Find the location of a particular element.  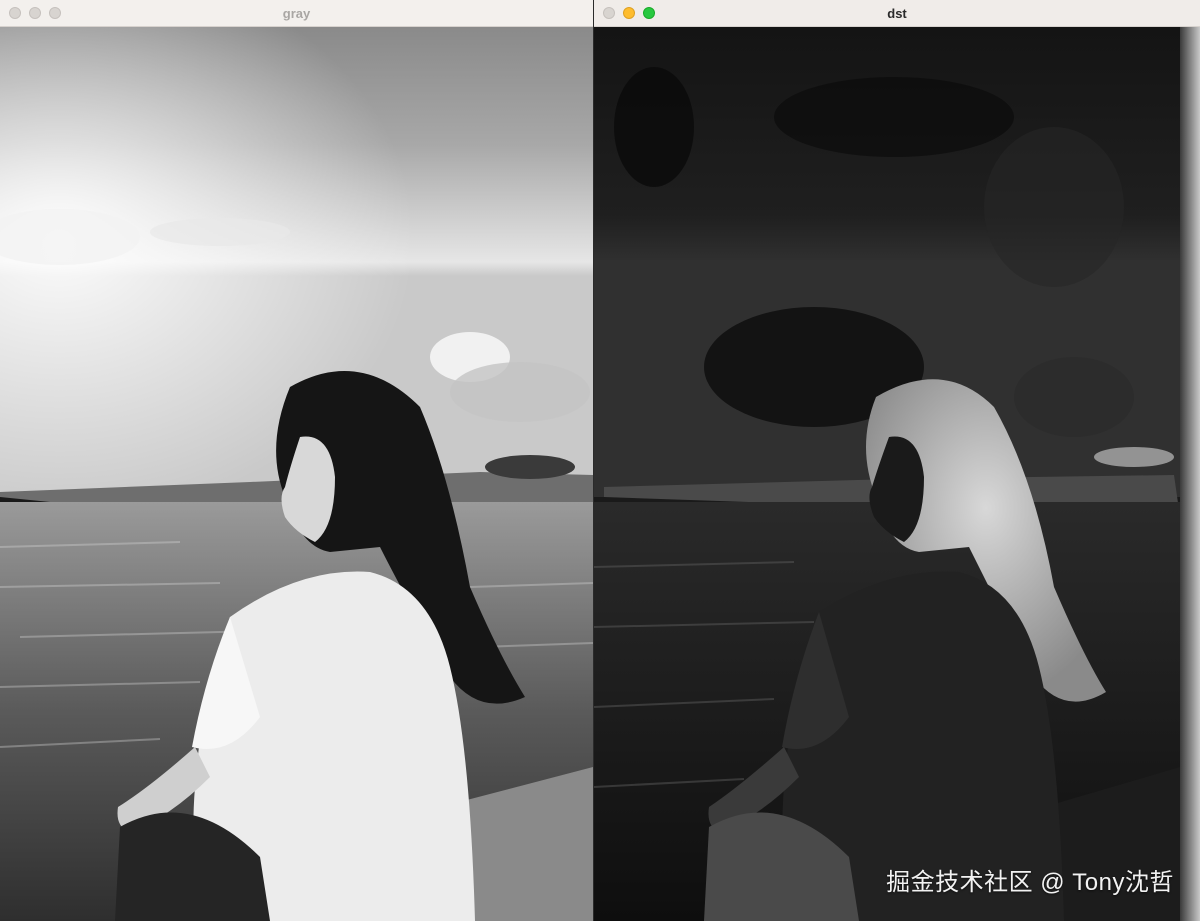

gray-window-title: gray is located at coordinates (296, 13).